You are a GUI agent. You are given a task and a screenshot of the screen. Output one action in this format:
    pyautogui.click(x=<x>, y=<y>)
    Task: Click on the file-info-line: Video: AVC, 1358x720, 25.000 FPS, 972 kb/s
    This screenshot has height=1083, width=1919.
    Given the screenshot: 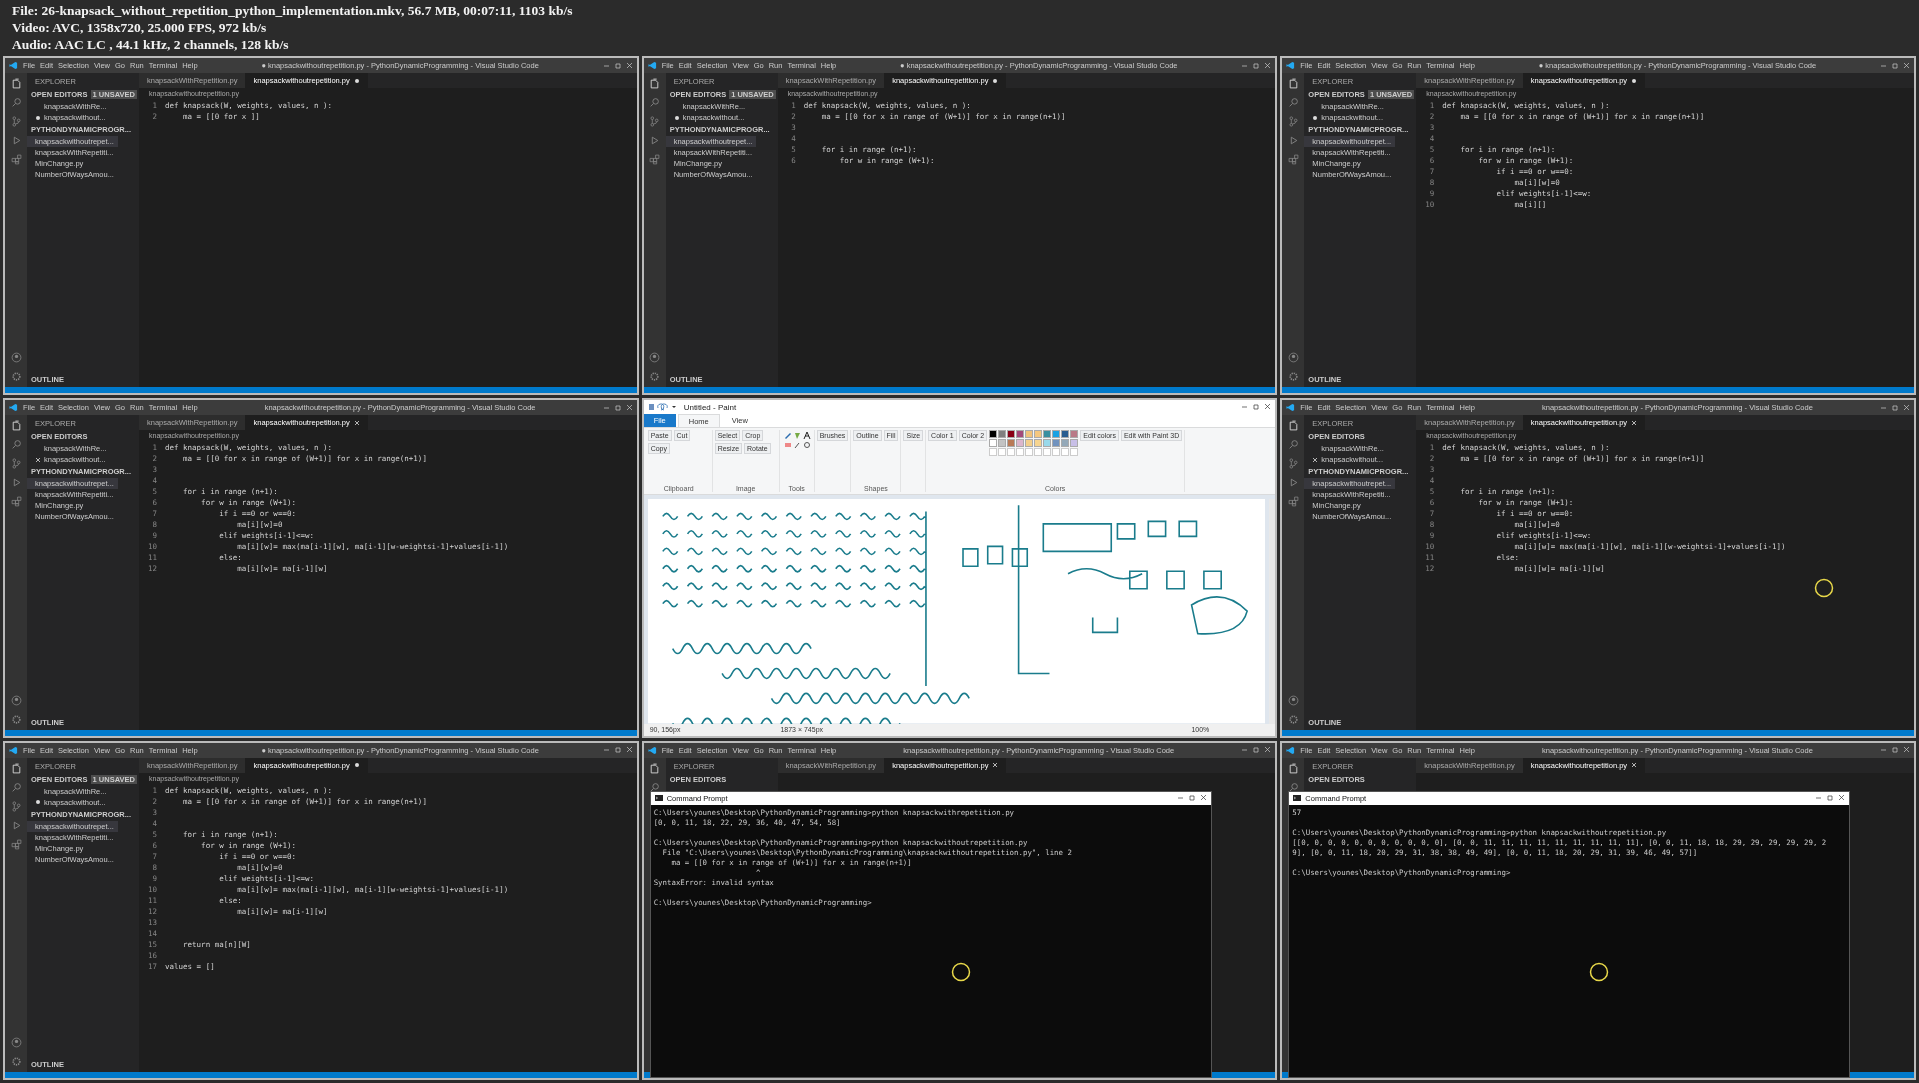 What is the action you would take?
    pyautogui.click(x=140, y=27)
    